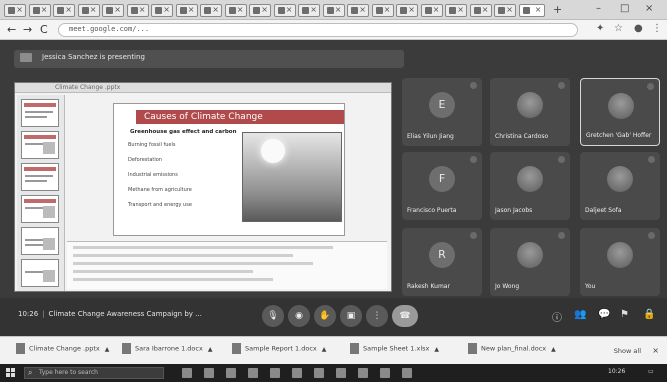 The width and height of the screenshot is (667, 382). What do you see at coordinates (649, 314) in the screenshot?
I see `lock-icon: 🔒` at bounding box center [649, 314].